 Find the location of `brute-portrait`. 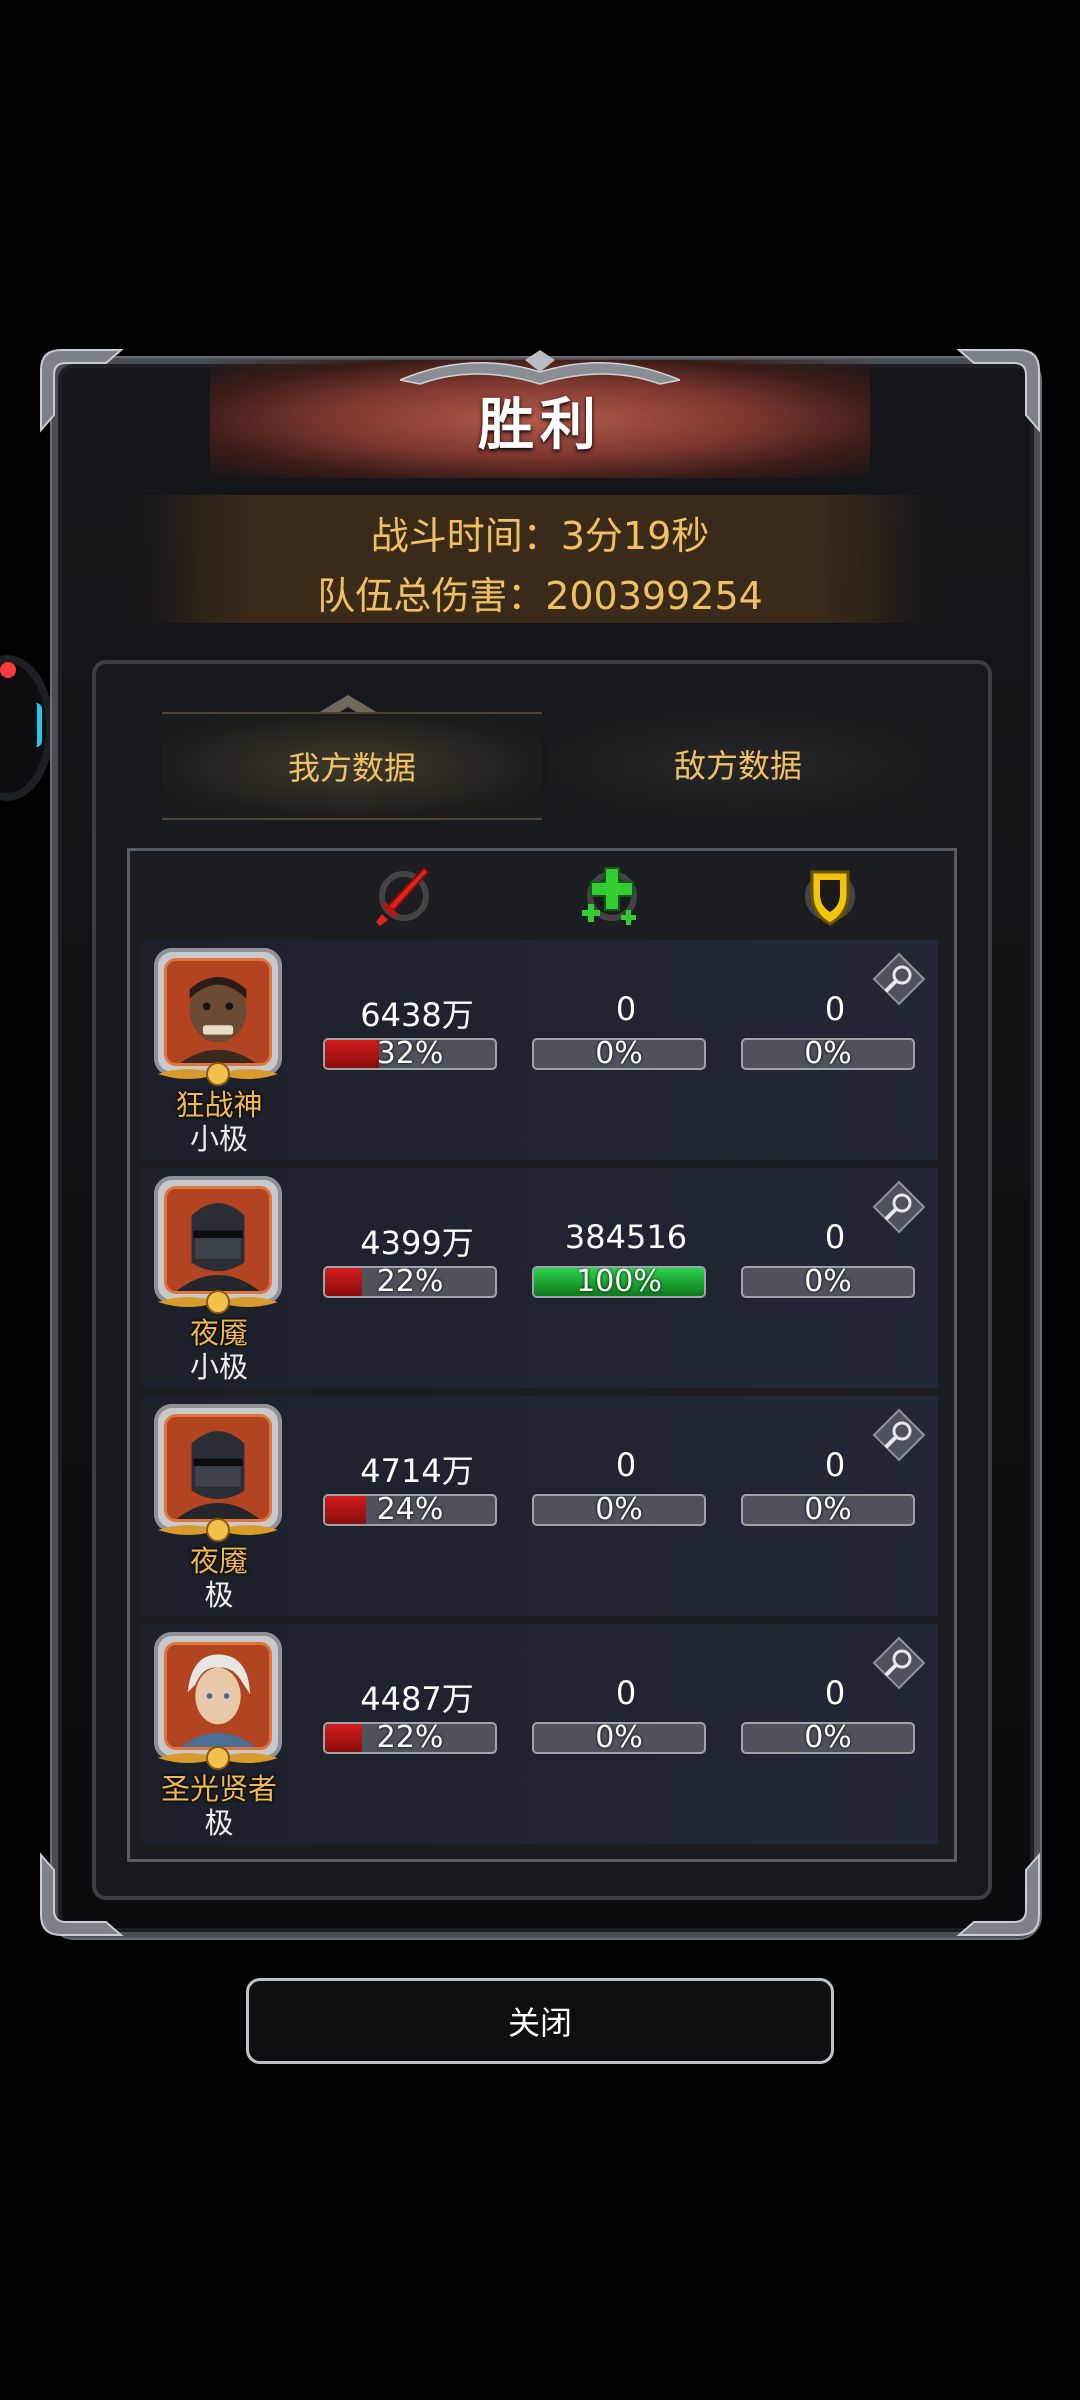

brute-portrait is located at coordinates (218, 1012).